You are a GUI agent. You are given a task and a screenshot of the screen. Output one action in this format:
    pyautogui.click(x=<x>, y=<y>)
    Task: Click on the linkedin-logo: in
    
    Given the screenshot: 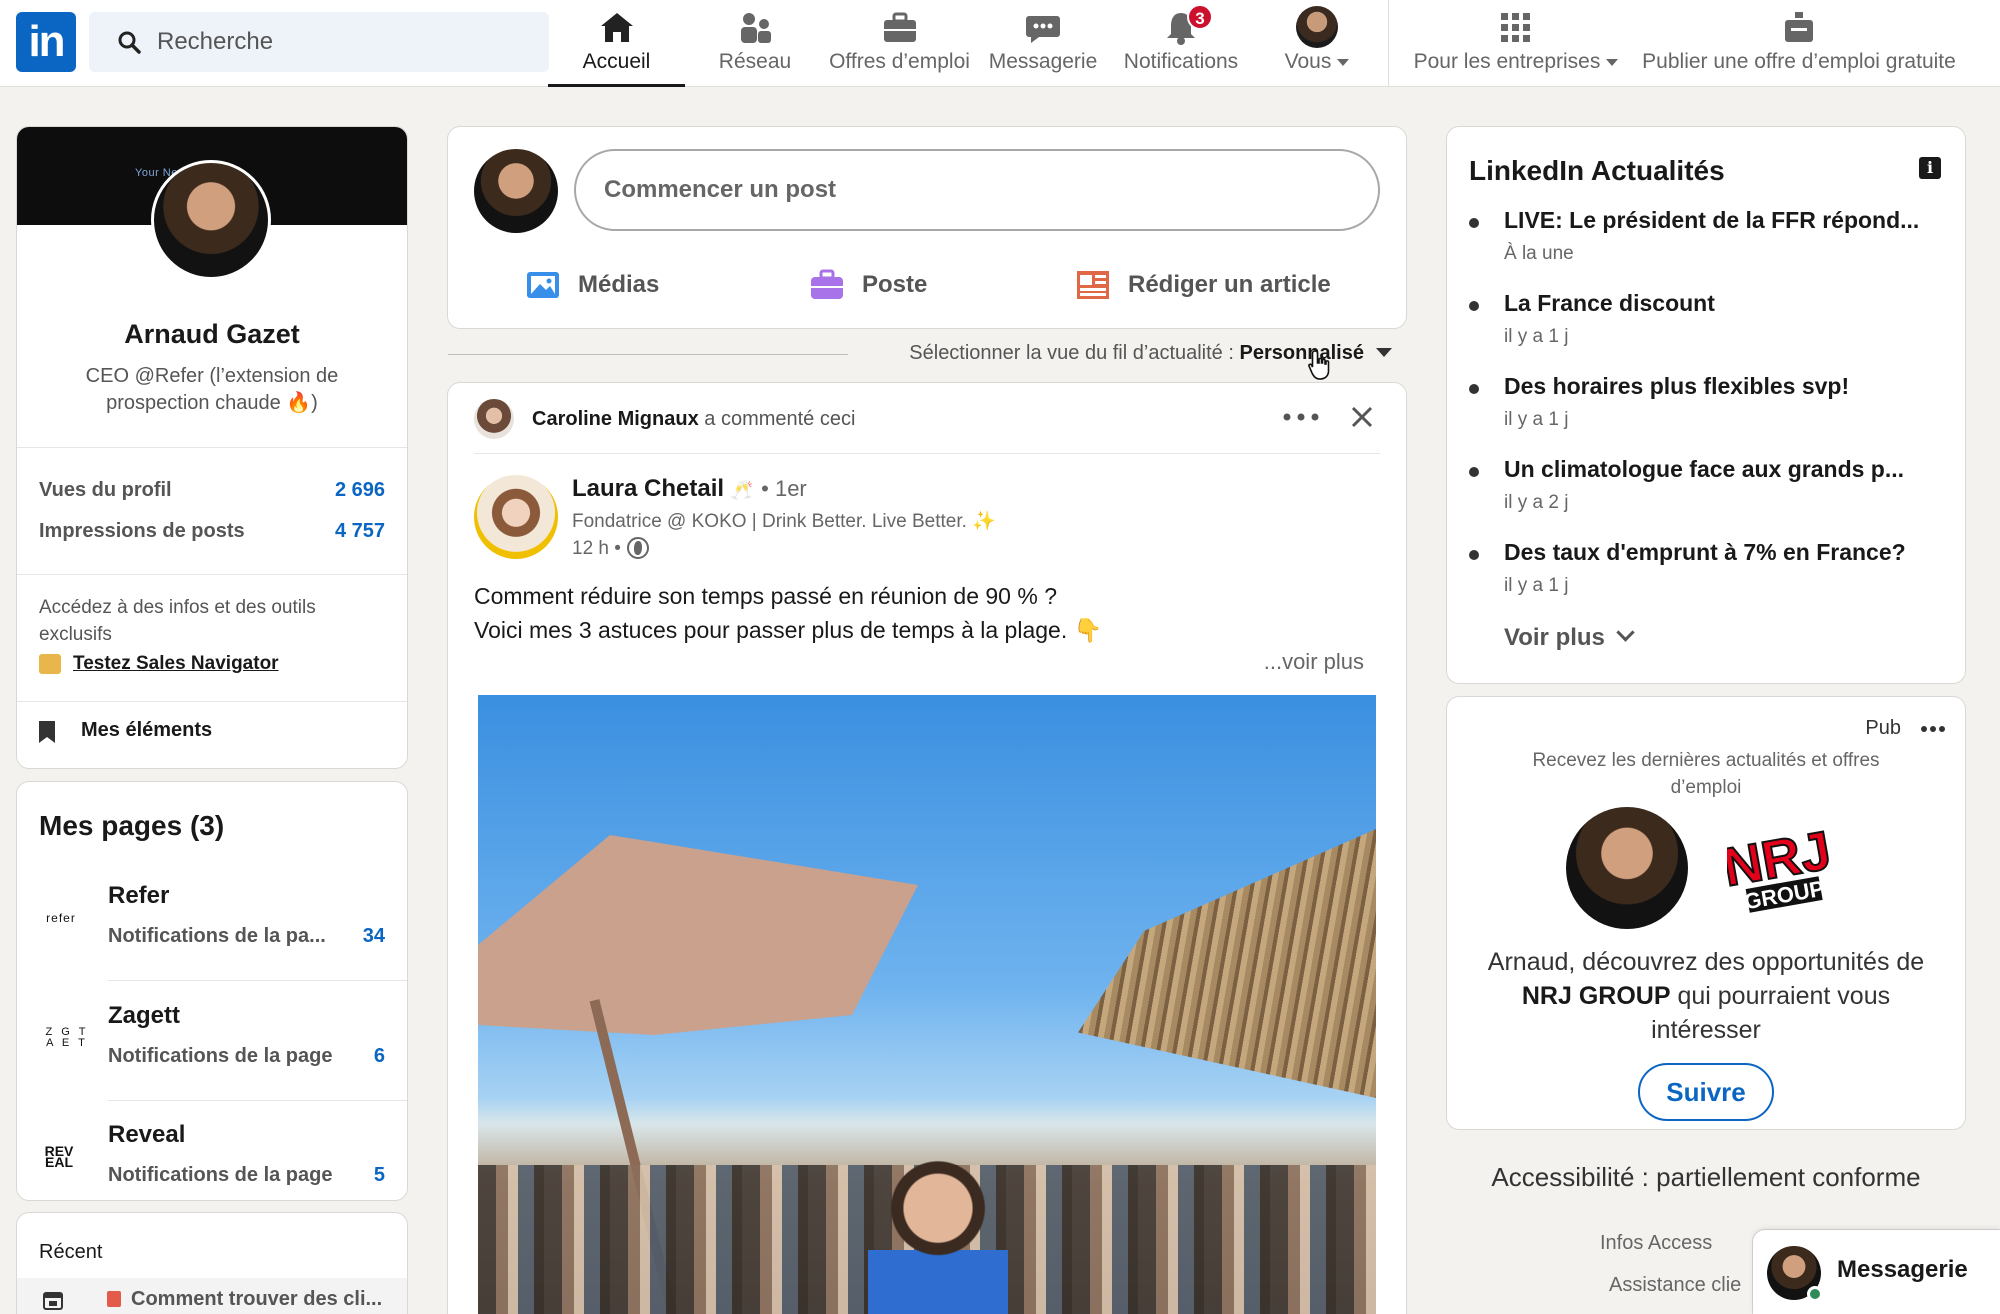 What is the action you would take?
    pyautogui.click(x=46, y=42)
    